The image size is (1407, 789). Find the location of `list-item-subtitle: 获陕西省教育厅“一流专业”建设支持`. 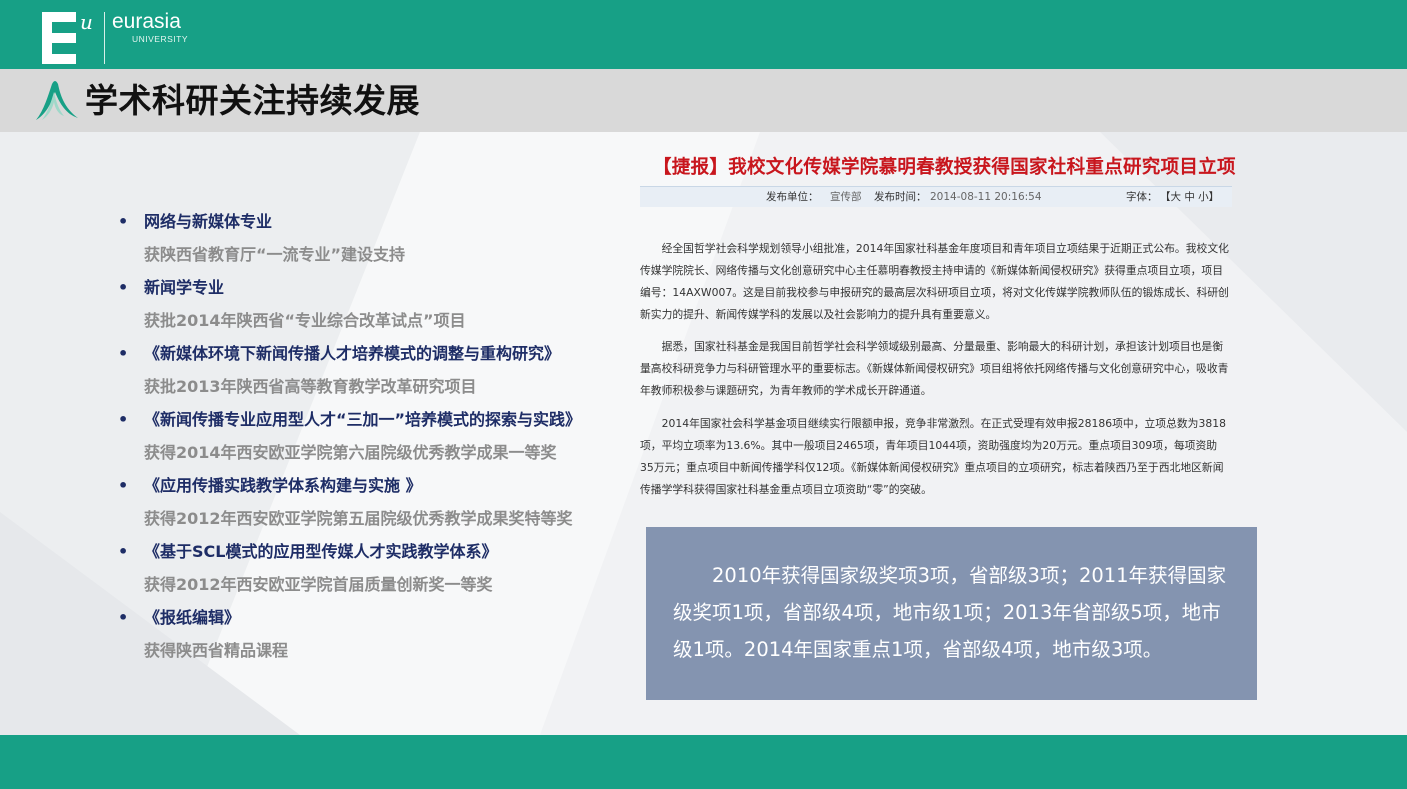

list-item-subtitle: 获陕西省教育厅“一流专业”建设支持 is located at coordinates (275, 254).